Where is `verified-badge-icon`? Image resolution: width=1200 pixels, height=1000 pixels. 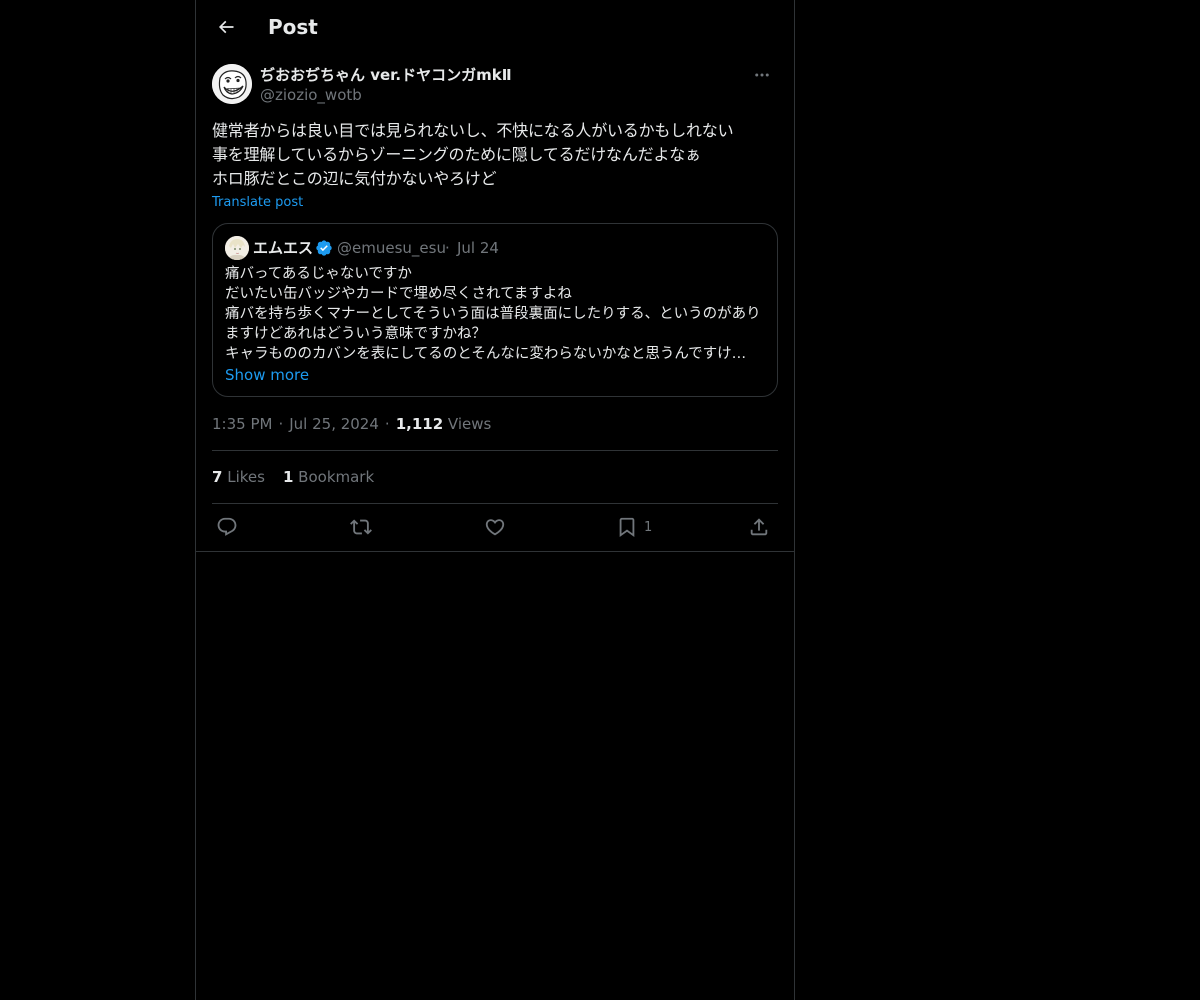 verified-badge-icon is located at coordinates (324, 248).